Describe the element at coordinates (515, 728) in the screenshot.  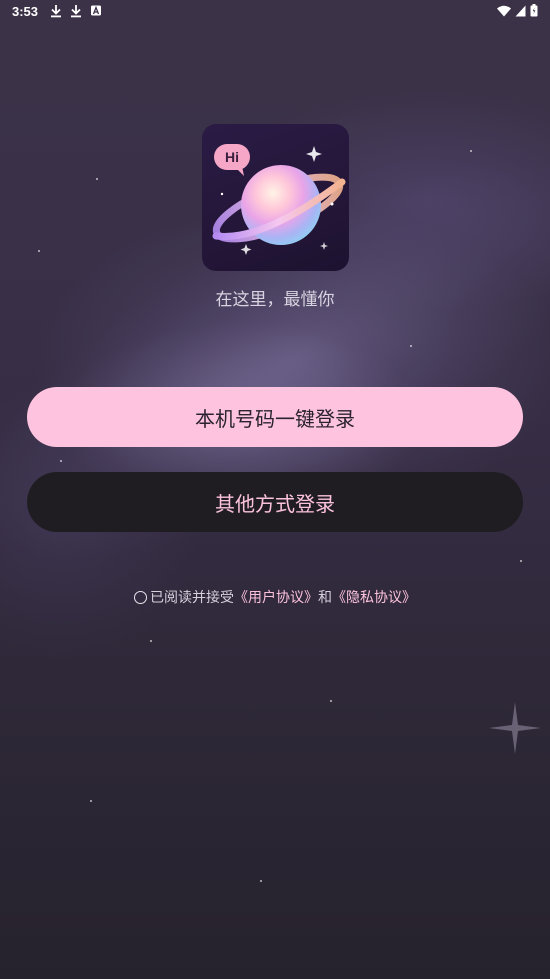
I see `sparkle-decoration-icon` at that location.